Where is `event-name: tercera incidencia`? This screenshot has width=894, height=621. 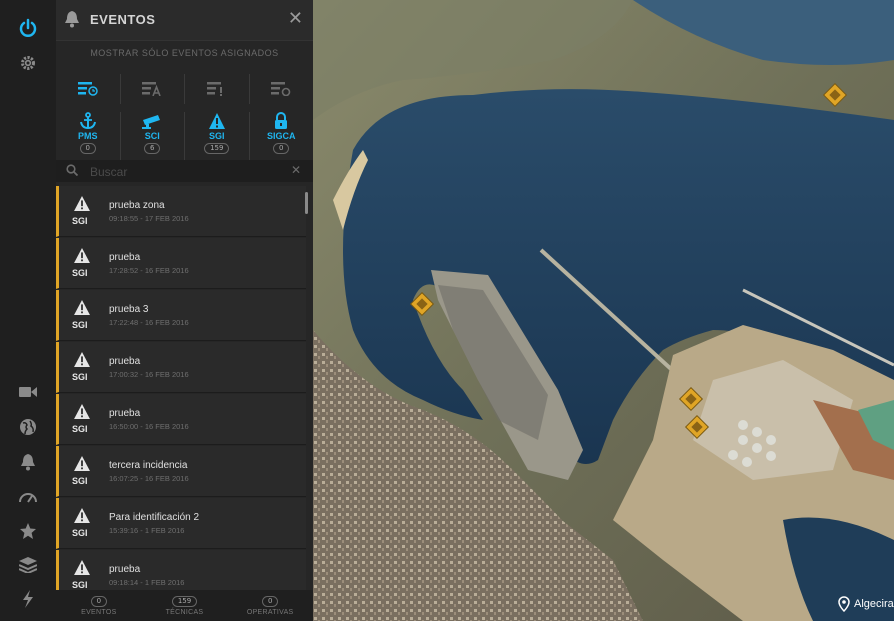 event-name: tercera incidencia is located at coordinates (148, 465).